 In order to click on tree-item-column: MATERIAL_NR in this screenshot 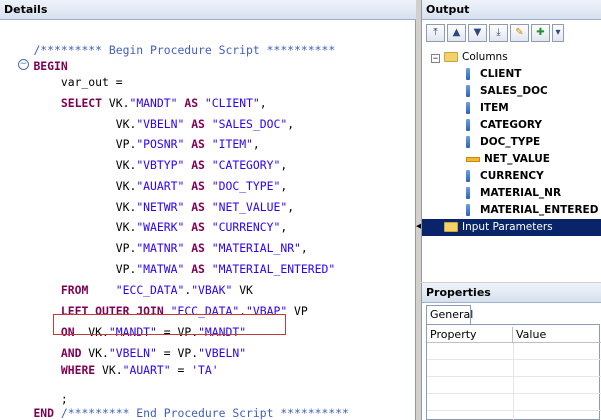, I will do `click(513, 193)`.